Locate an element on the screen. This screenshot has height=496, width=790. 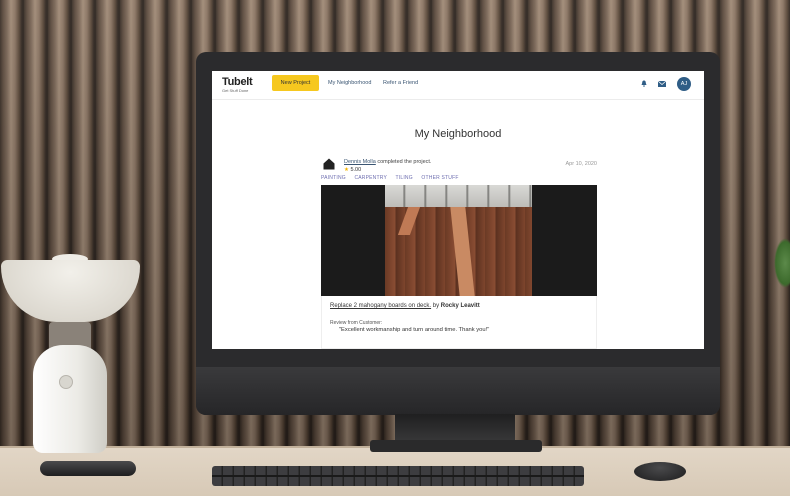
phone is located at coordinates (88, 468).